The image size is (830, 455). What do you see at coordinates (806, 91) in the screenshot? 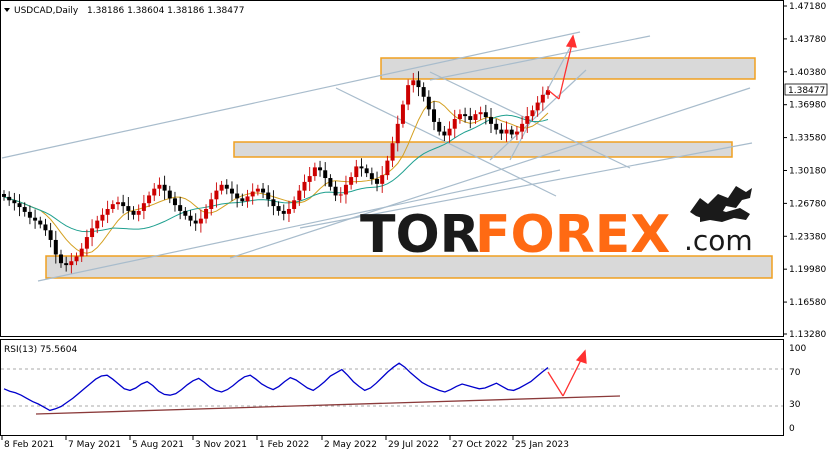
I see `current-price-label: 1.38477` at bounding box center [806, 91].